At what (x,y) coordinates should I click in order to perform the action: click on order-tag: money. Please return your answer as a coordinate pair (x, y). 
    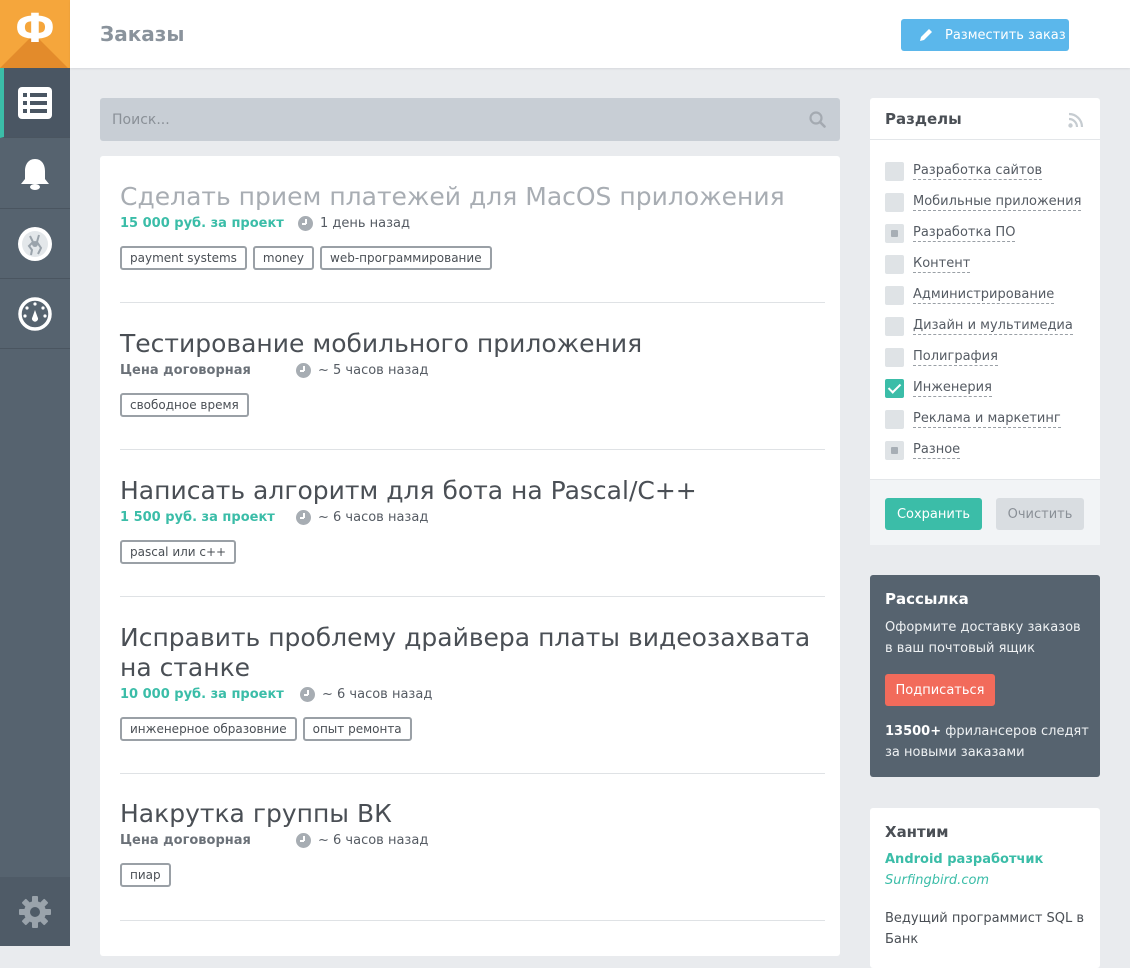
    Looking at the image, I should click on (283, 258).